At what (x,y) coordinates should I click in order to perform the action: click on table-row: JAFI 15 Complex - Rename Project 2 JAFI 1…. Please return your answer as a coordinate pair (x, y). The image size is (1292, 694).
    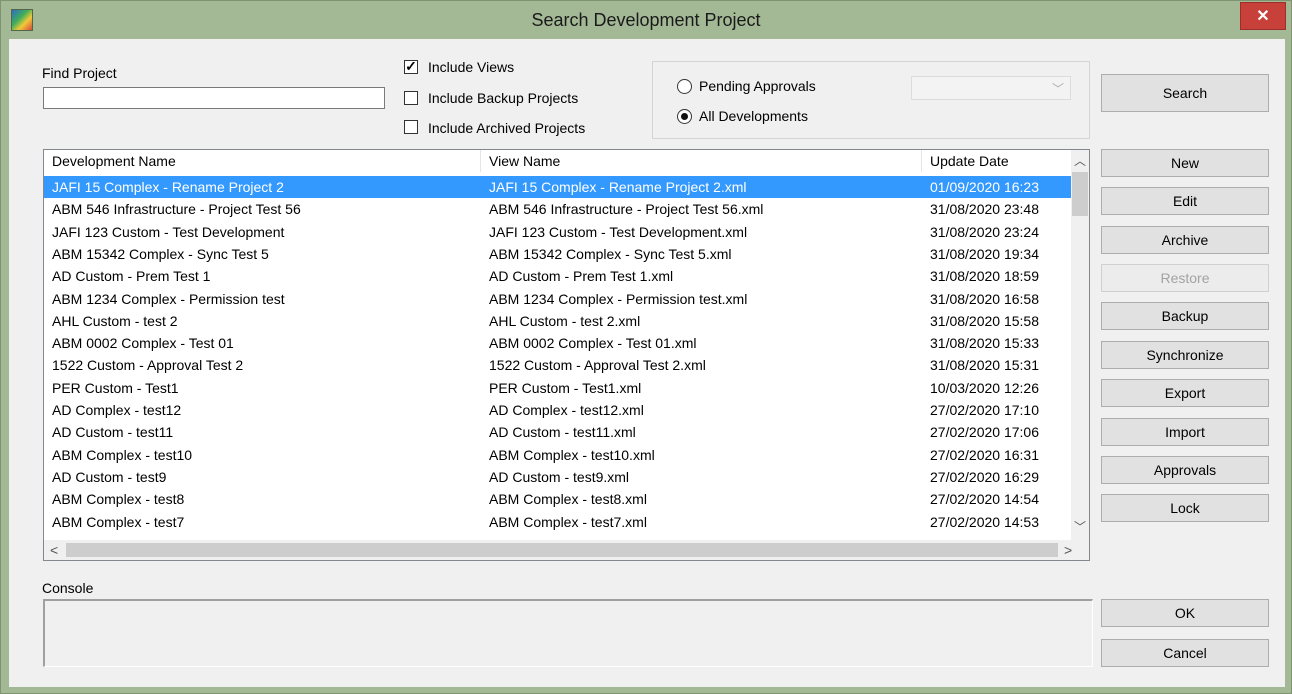
    Looking at the image, I should click on (557, 187).